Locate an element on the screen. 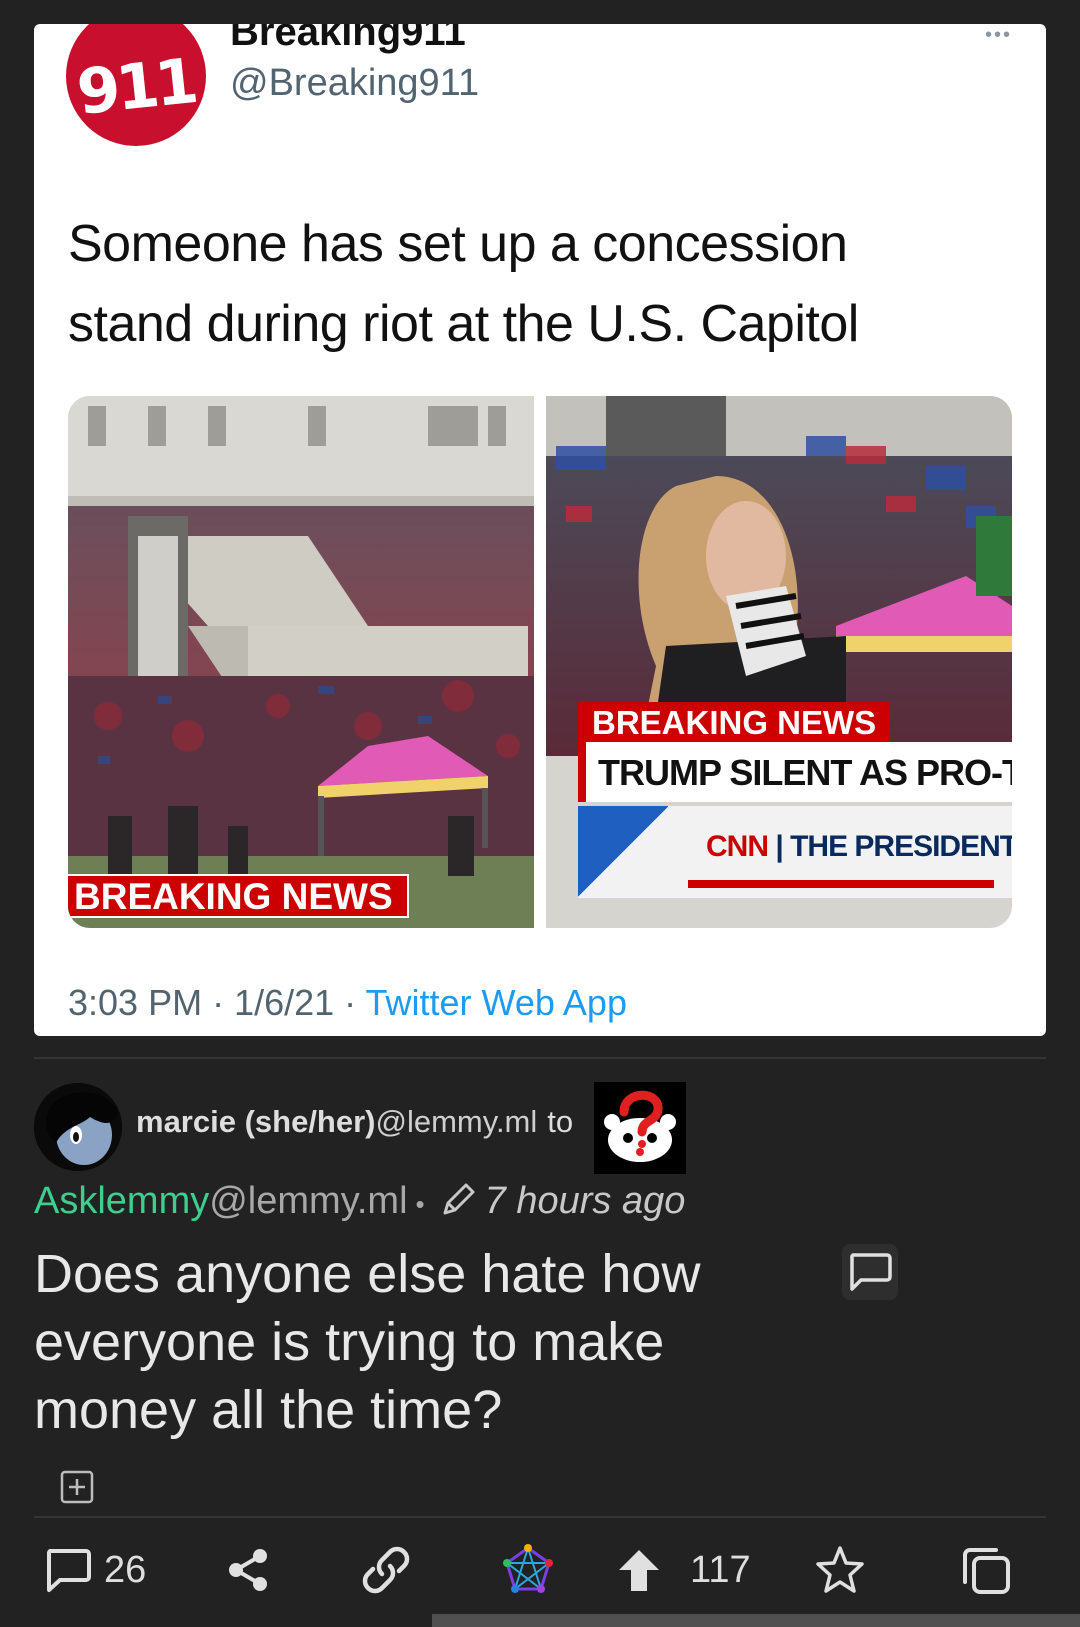 Image resolution: width=1080 pixels, height=1627 pixels. tweet-meta: 3:03 PM · 1/6/21 · Twitter Web App is located at coordinates (347, 1003).